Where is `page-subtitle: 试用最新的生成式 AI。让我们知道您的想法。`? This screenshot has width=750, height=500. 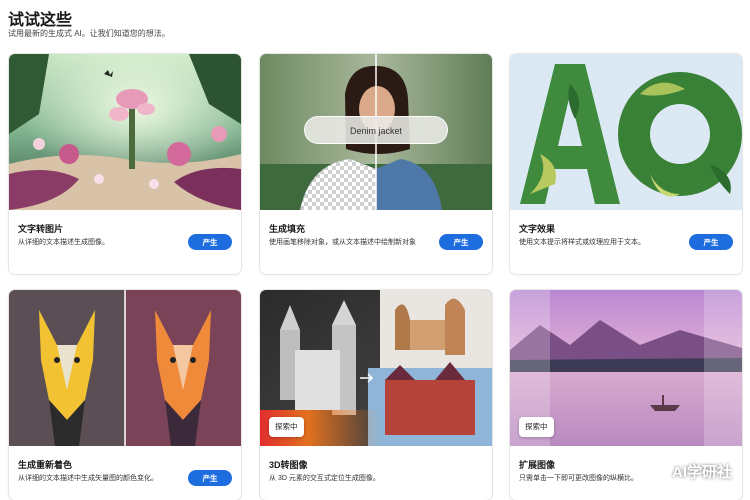 page-subtitle: 试用最新的生成式 AI。让我们知道您的想法。 is located at coordinates (89, 33).